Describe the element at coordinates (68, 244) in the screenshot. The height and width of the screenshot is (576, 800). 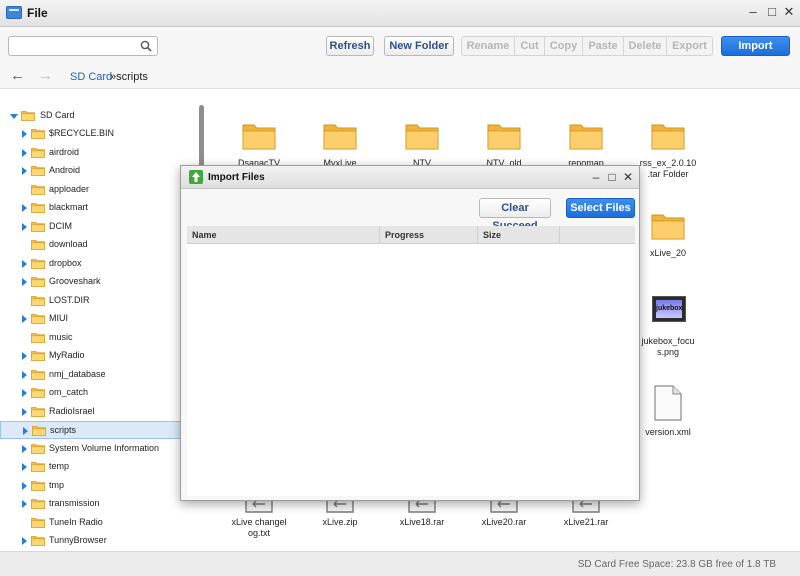
I see `tree-item-label: download` at that location.